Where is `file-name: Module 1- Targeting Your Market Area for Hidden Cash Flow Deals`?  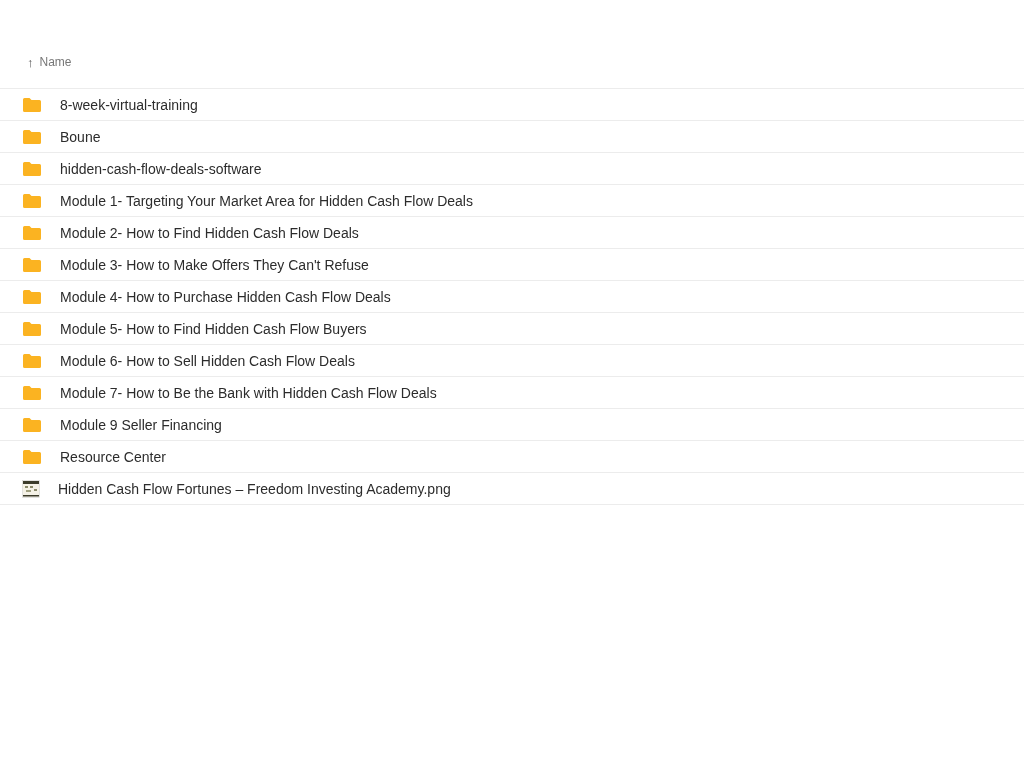
file-name: Module 1- Targeting Your Market Area for Hidden Cash Flow Deals is located at coordinates (266, 200).